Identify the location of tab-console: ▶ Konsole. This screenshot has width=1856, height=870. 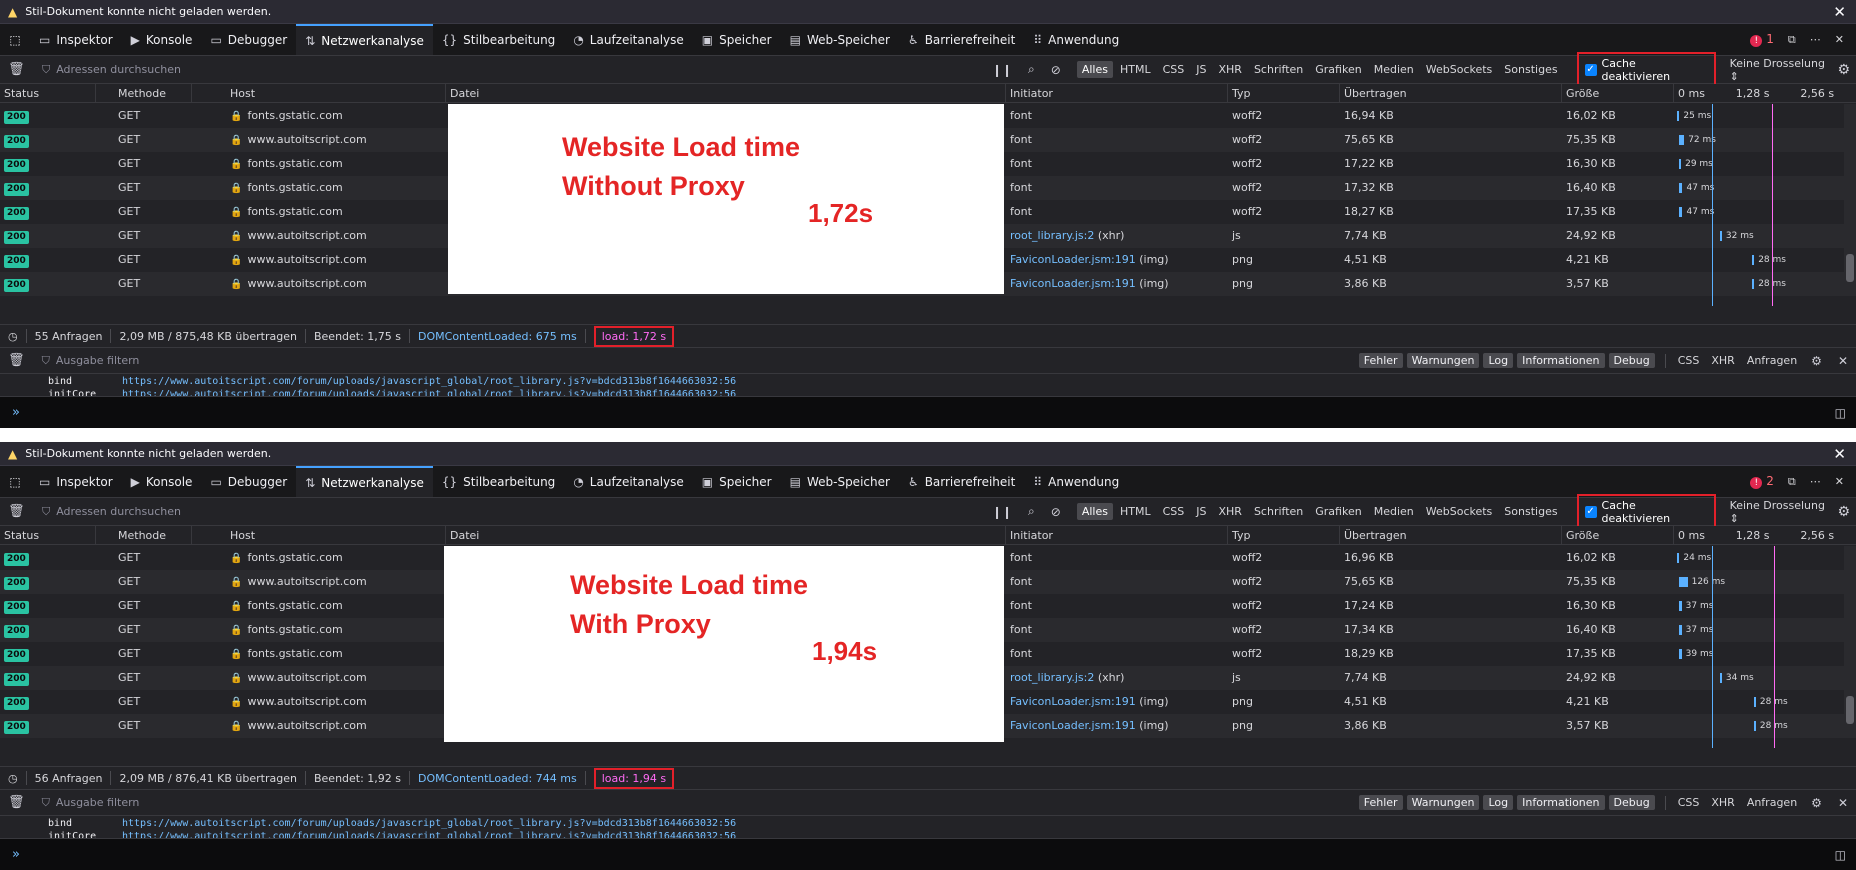
(162, 39).